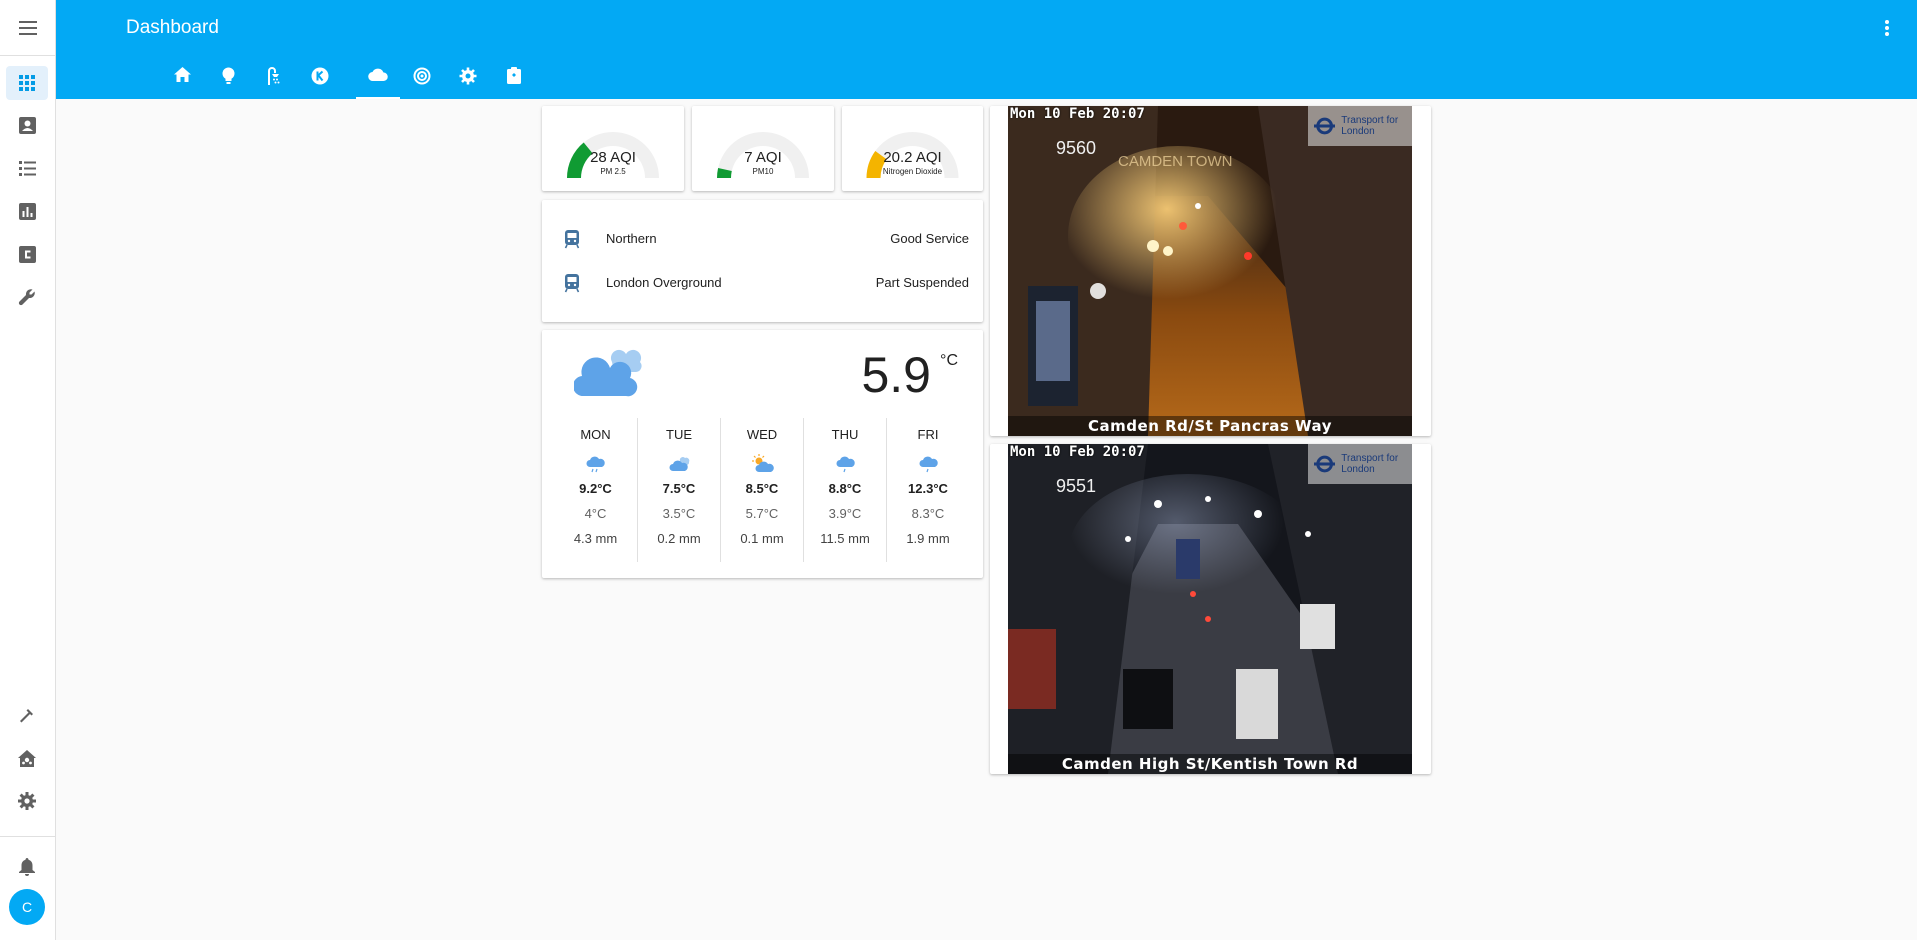 This screenshot has height=940, width=1917. I want to click on sidebar-item-history, so click(27, 211).